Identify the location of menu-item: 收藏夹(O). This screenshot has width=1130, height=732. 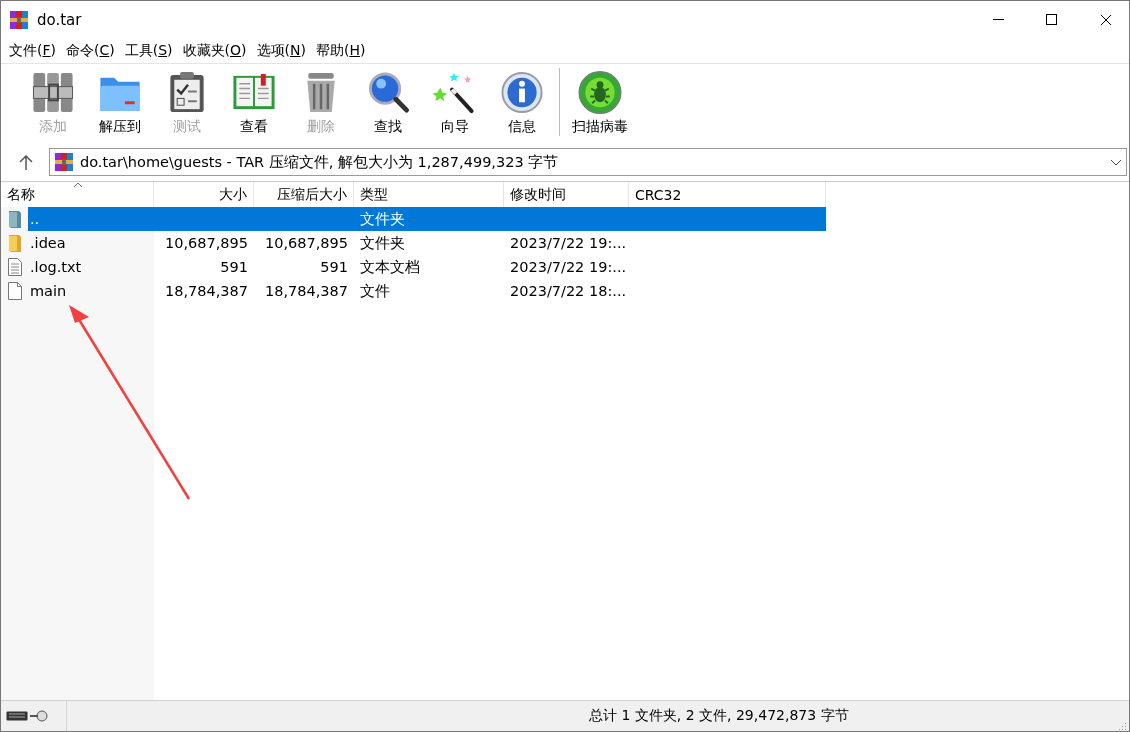
(214, 51).